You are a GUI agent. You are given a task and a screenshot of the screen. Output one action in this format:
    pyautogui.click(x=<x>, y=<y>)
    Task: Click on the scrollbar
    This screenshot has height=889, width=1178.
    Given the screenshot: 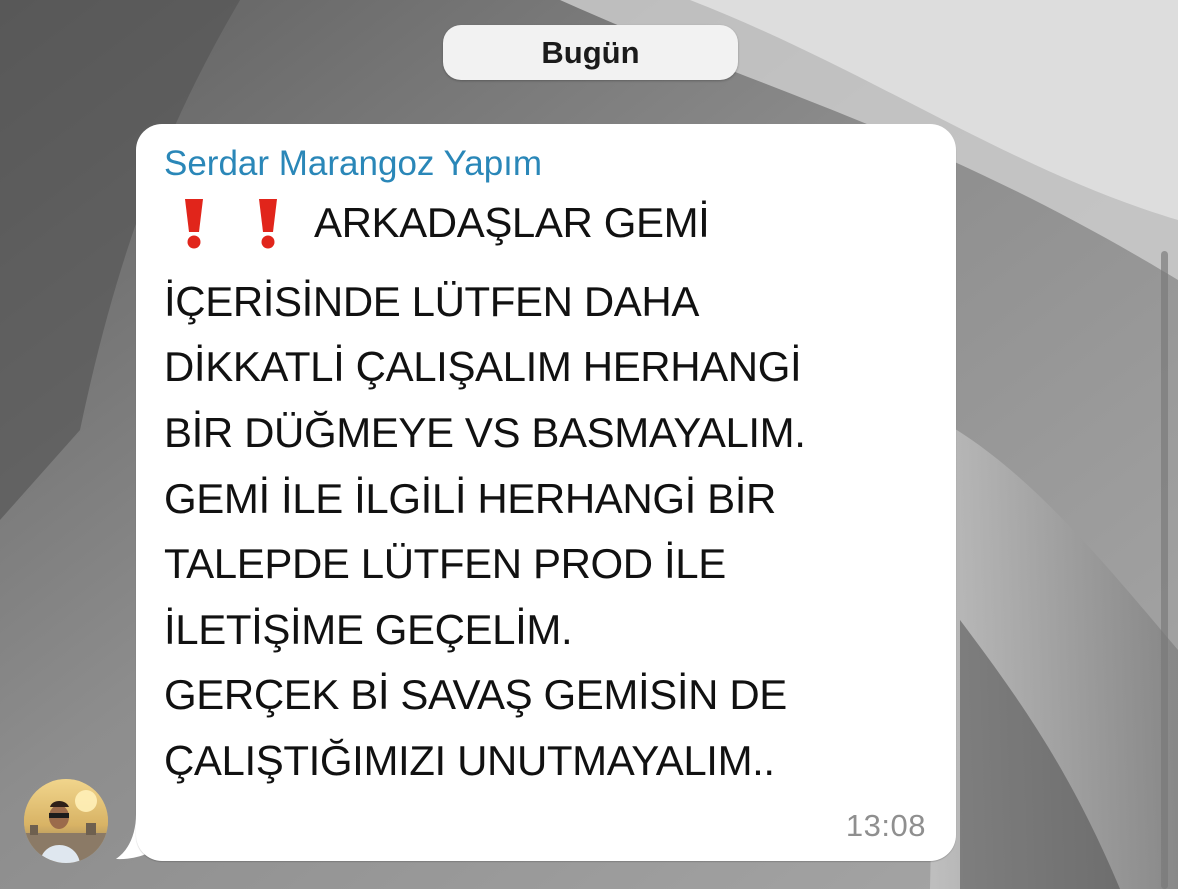 What is the action you would take?
    pyautogui.click(x=1164, y=570)
    